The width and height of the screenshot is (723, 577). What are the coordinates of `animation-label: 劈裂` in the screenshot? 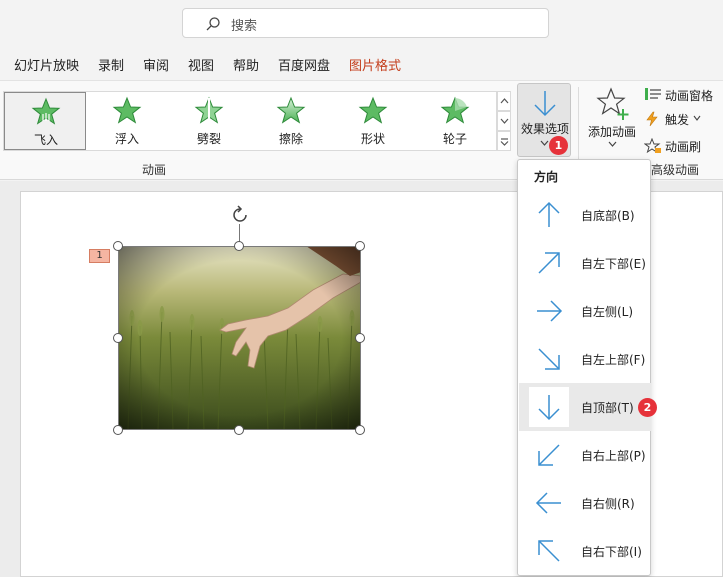 It's located at (208, 139).